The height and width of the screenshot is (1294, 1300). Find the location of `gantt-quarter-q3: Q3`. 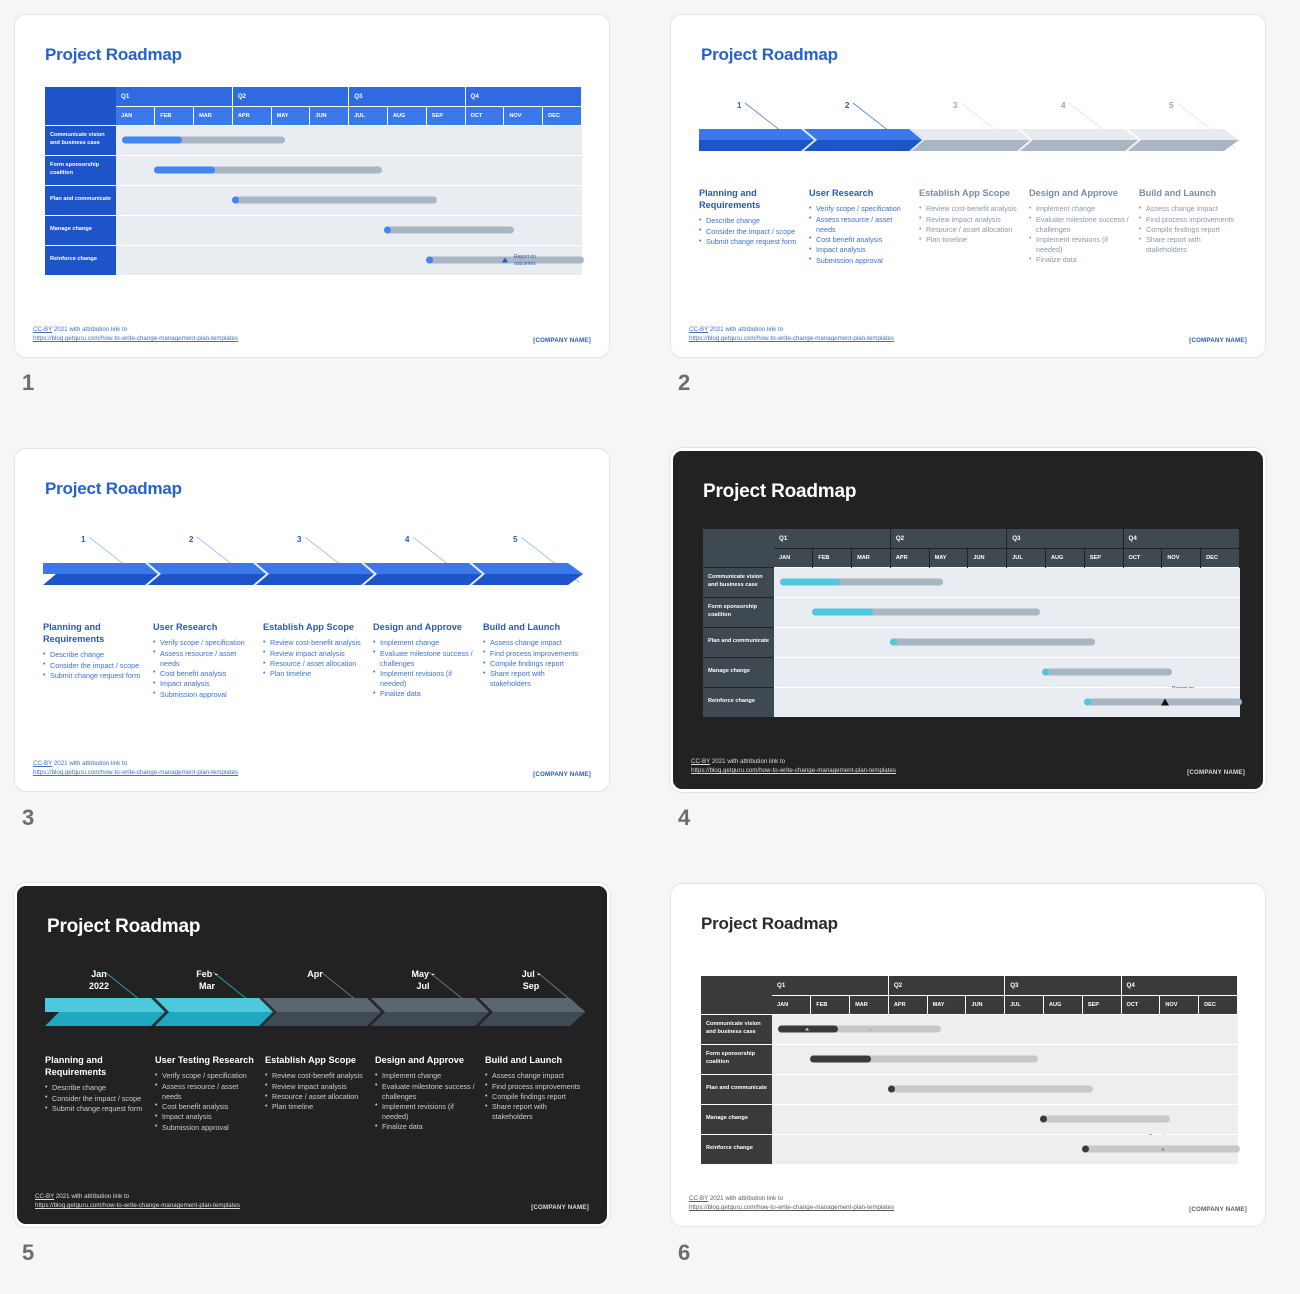

gantt-quarter-q3: Q3 is located at coordinates (1063, 985).